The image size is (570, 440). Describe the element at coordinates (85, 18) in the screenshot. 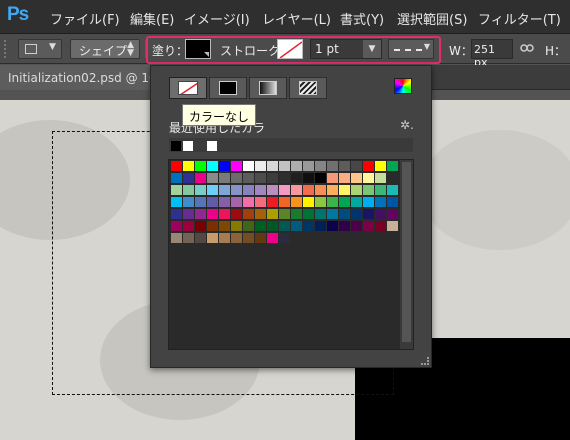

I see `menu-file: ファイル(F)` at that location.